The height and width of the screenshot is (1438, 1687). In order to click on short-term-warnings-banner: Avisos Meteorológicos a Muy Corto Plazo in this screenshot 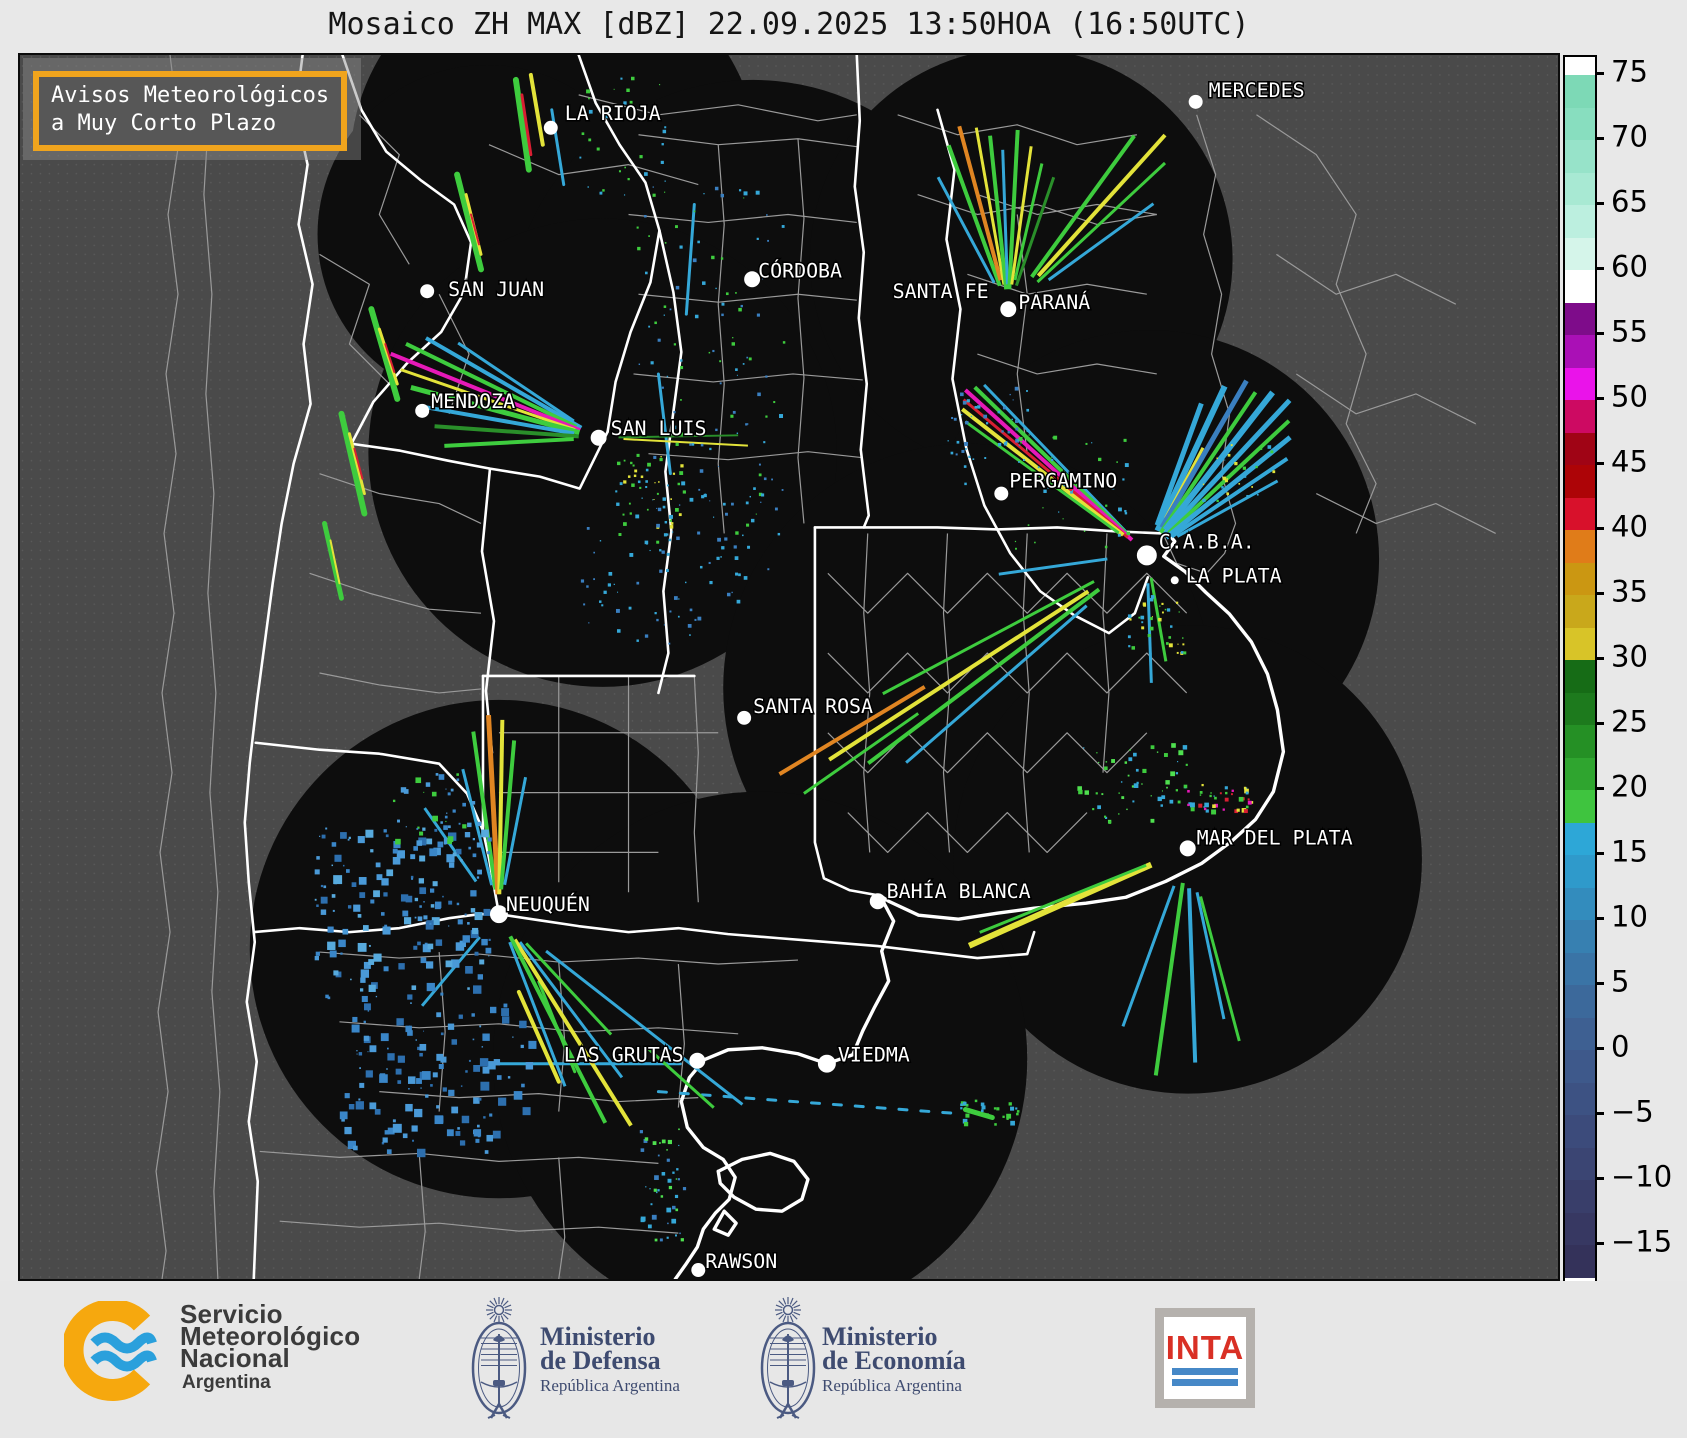, I will do `click(190, 111)`.